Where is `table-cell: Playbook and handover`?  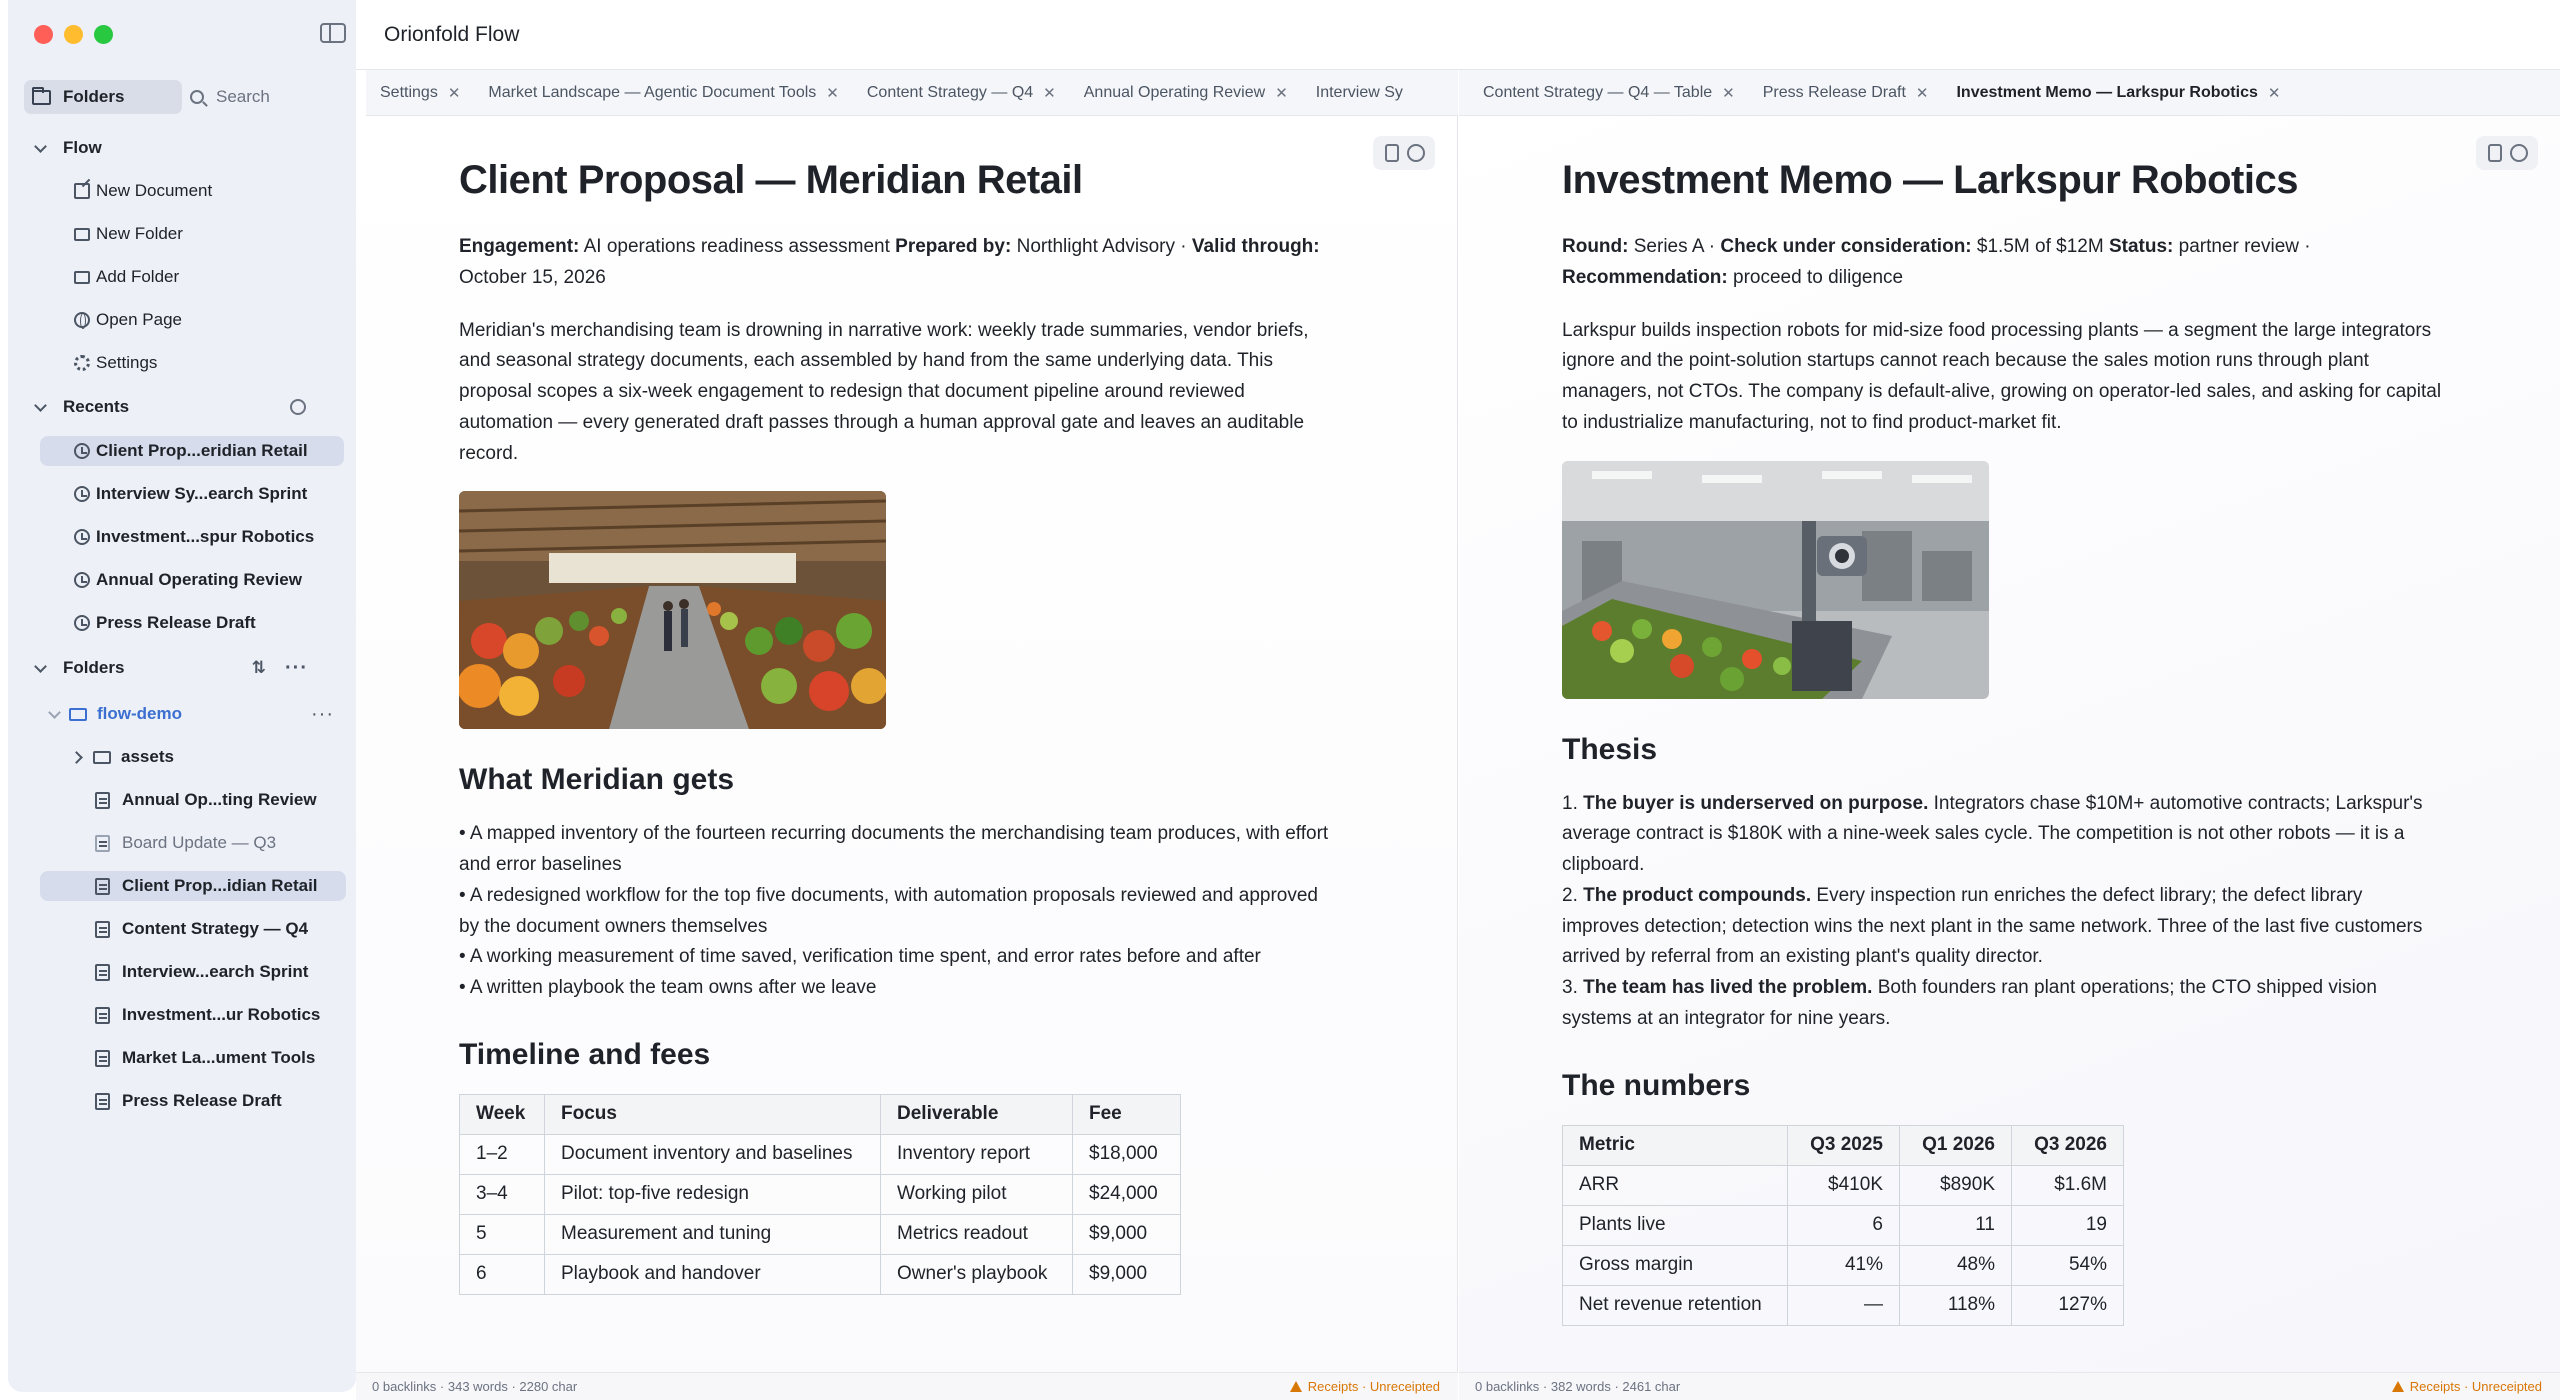 table-cell: Playbook and handover is located at coordinates (712, 1274).